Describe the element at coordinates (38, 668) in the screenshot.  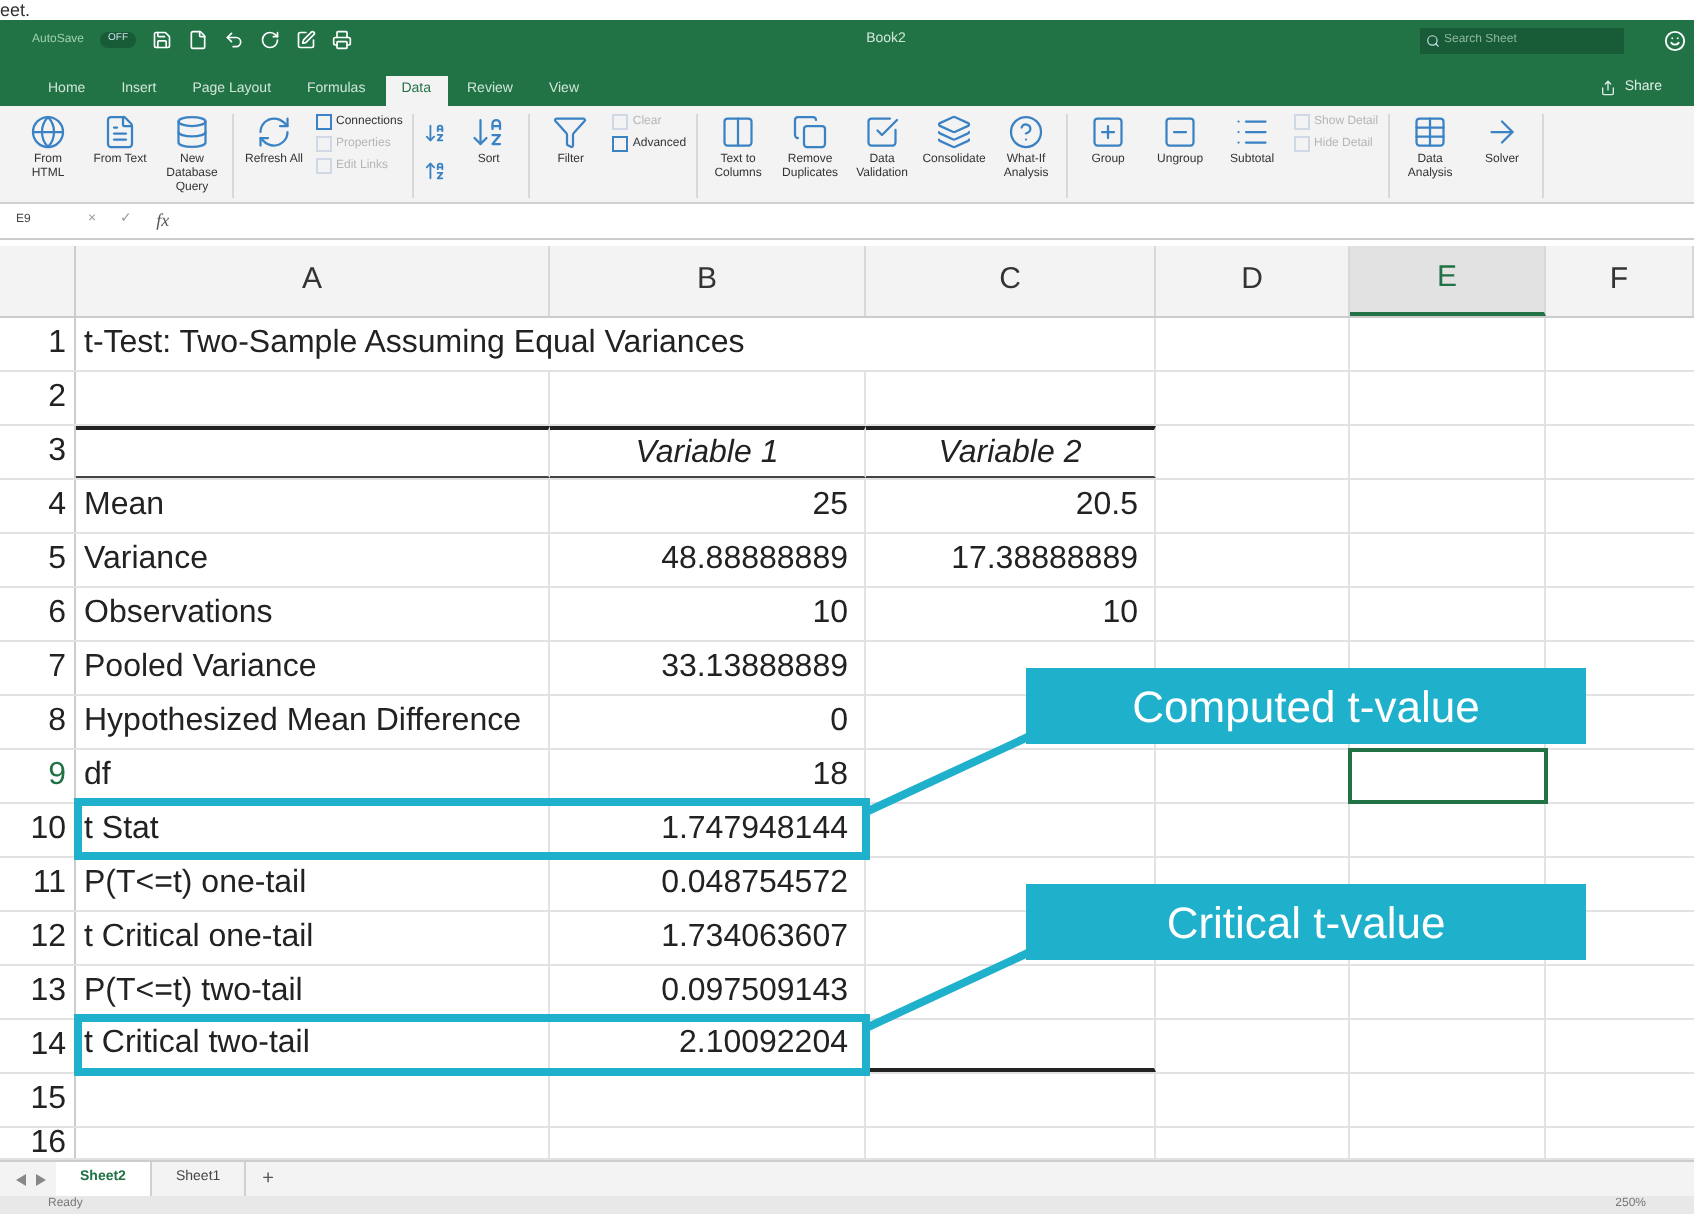
I see `row-header: 7` at that location.